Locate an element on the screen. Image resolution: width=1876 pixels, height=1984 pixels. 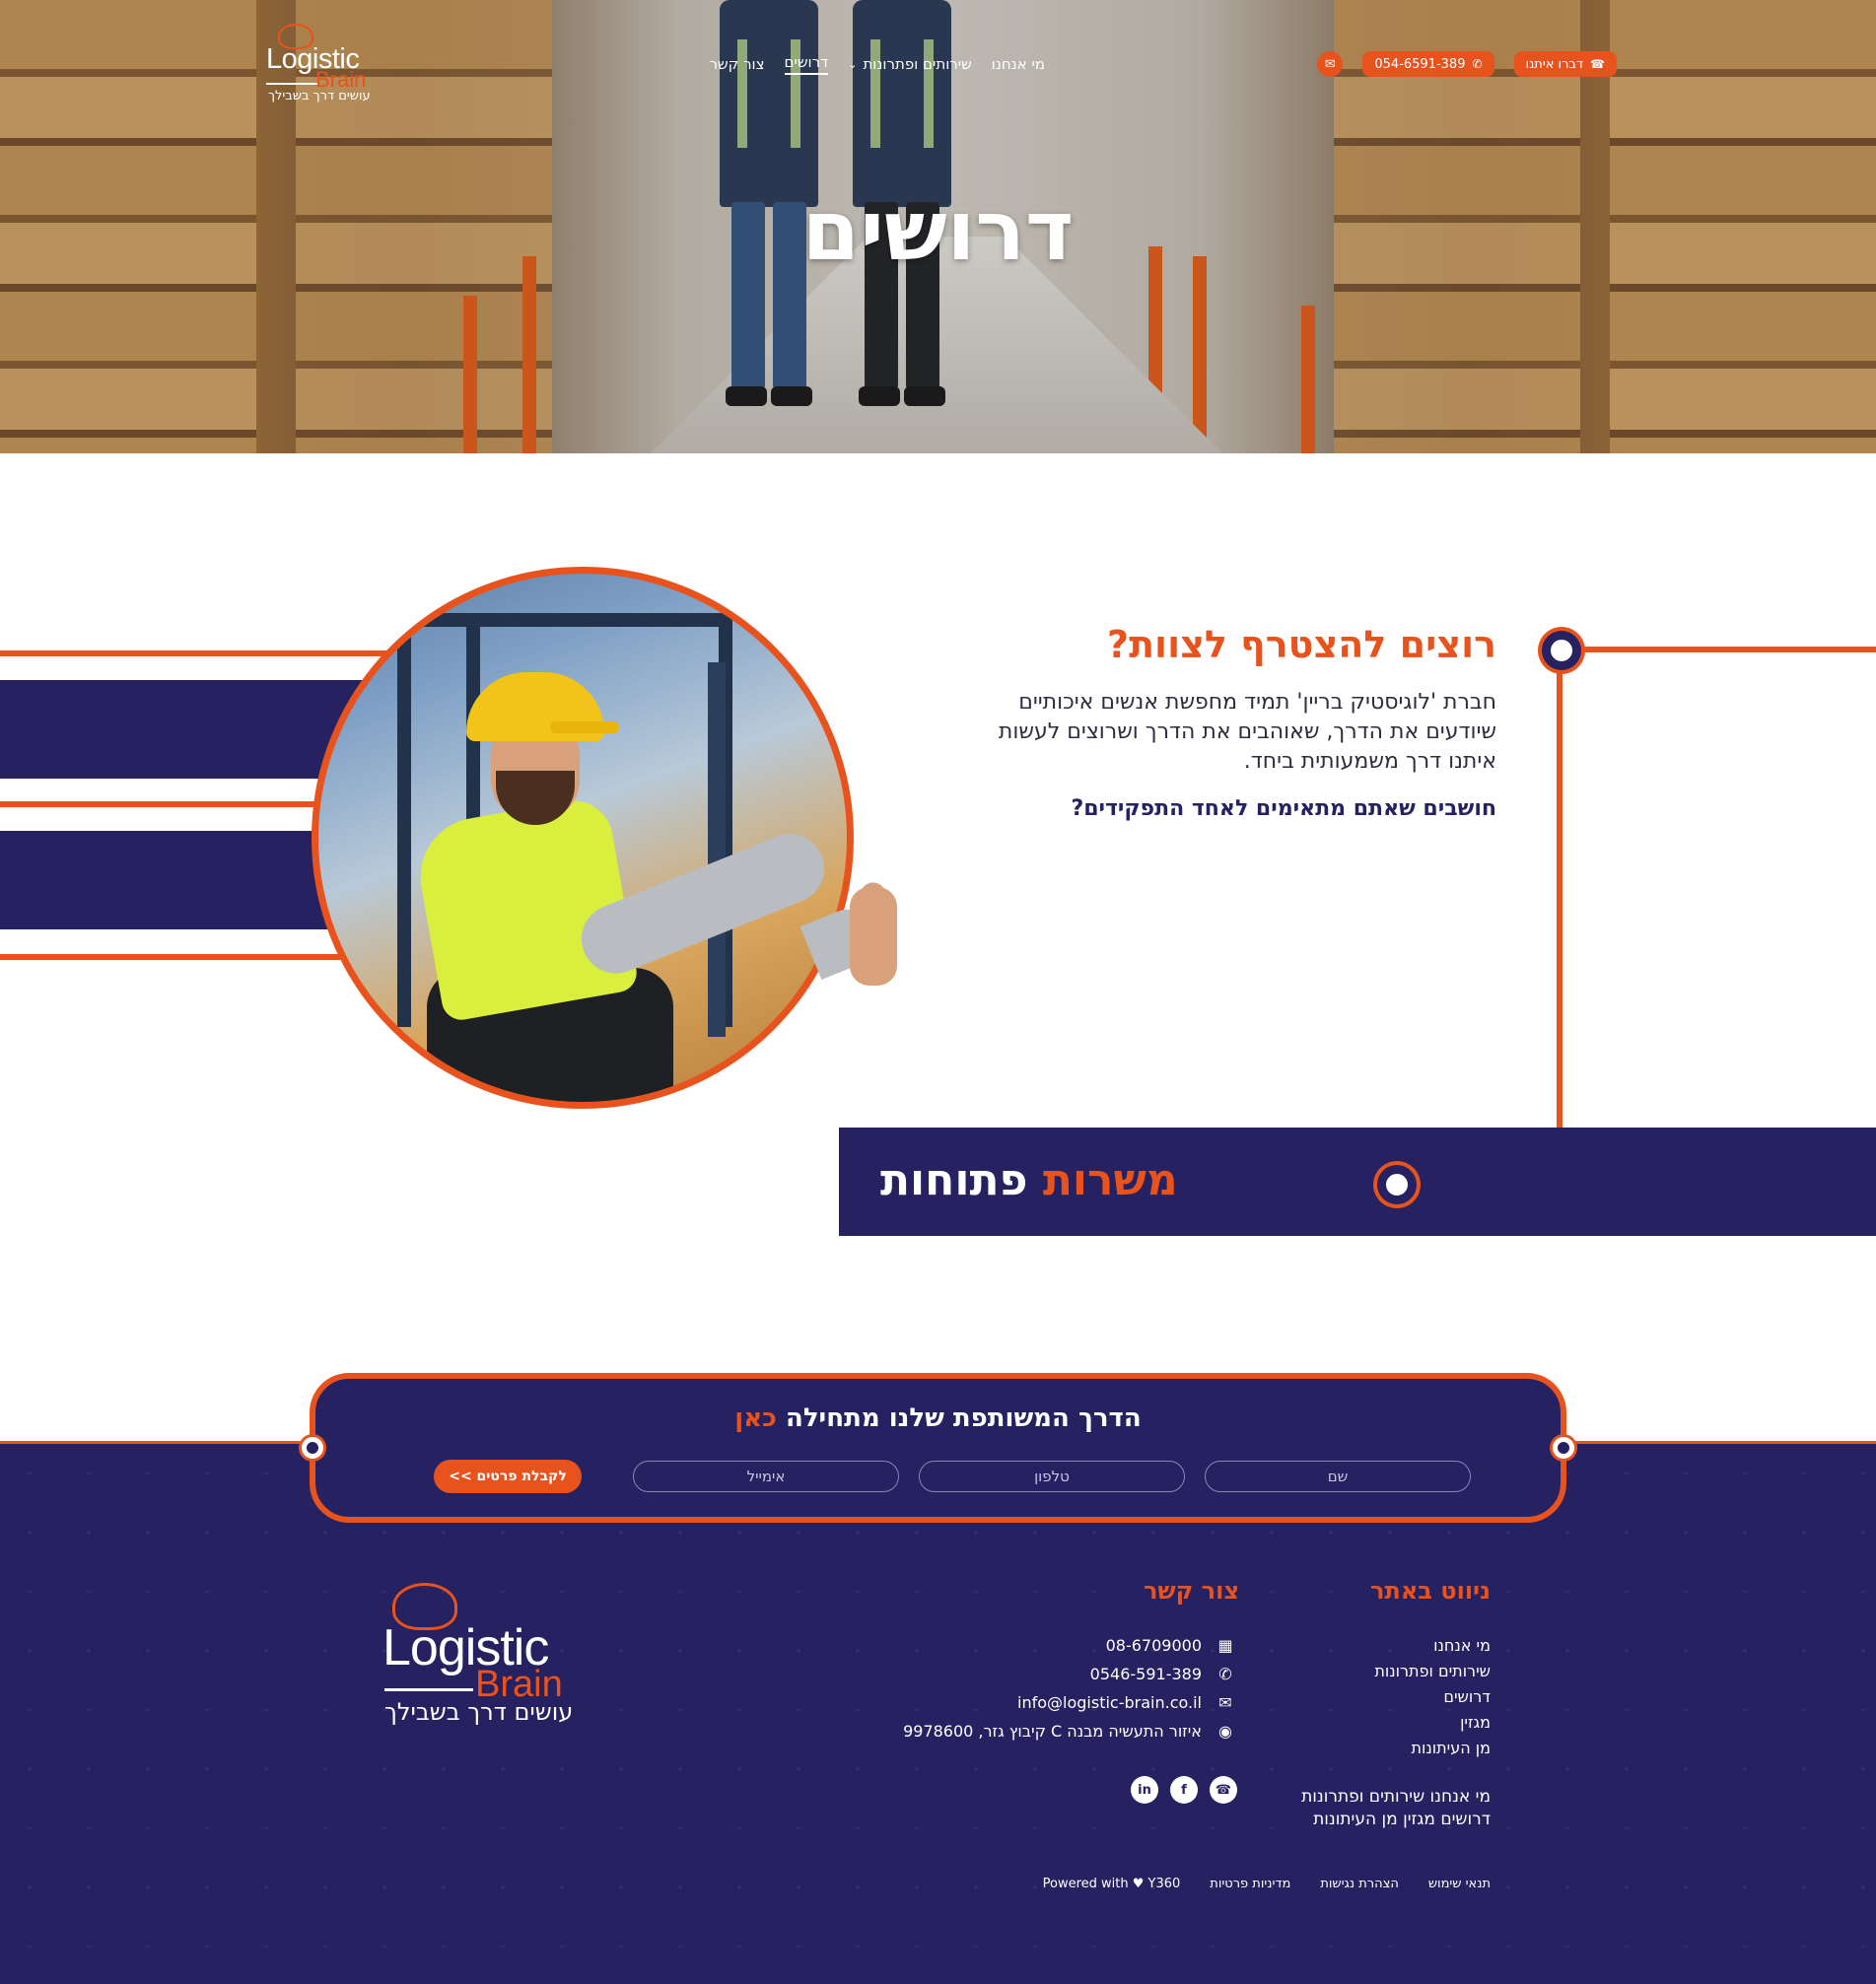
contact-address: ◉ איזור התעשיה מבנה C קיבוץ גזר, 9978600 is located at coordinates (1069, 1732).